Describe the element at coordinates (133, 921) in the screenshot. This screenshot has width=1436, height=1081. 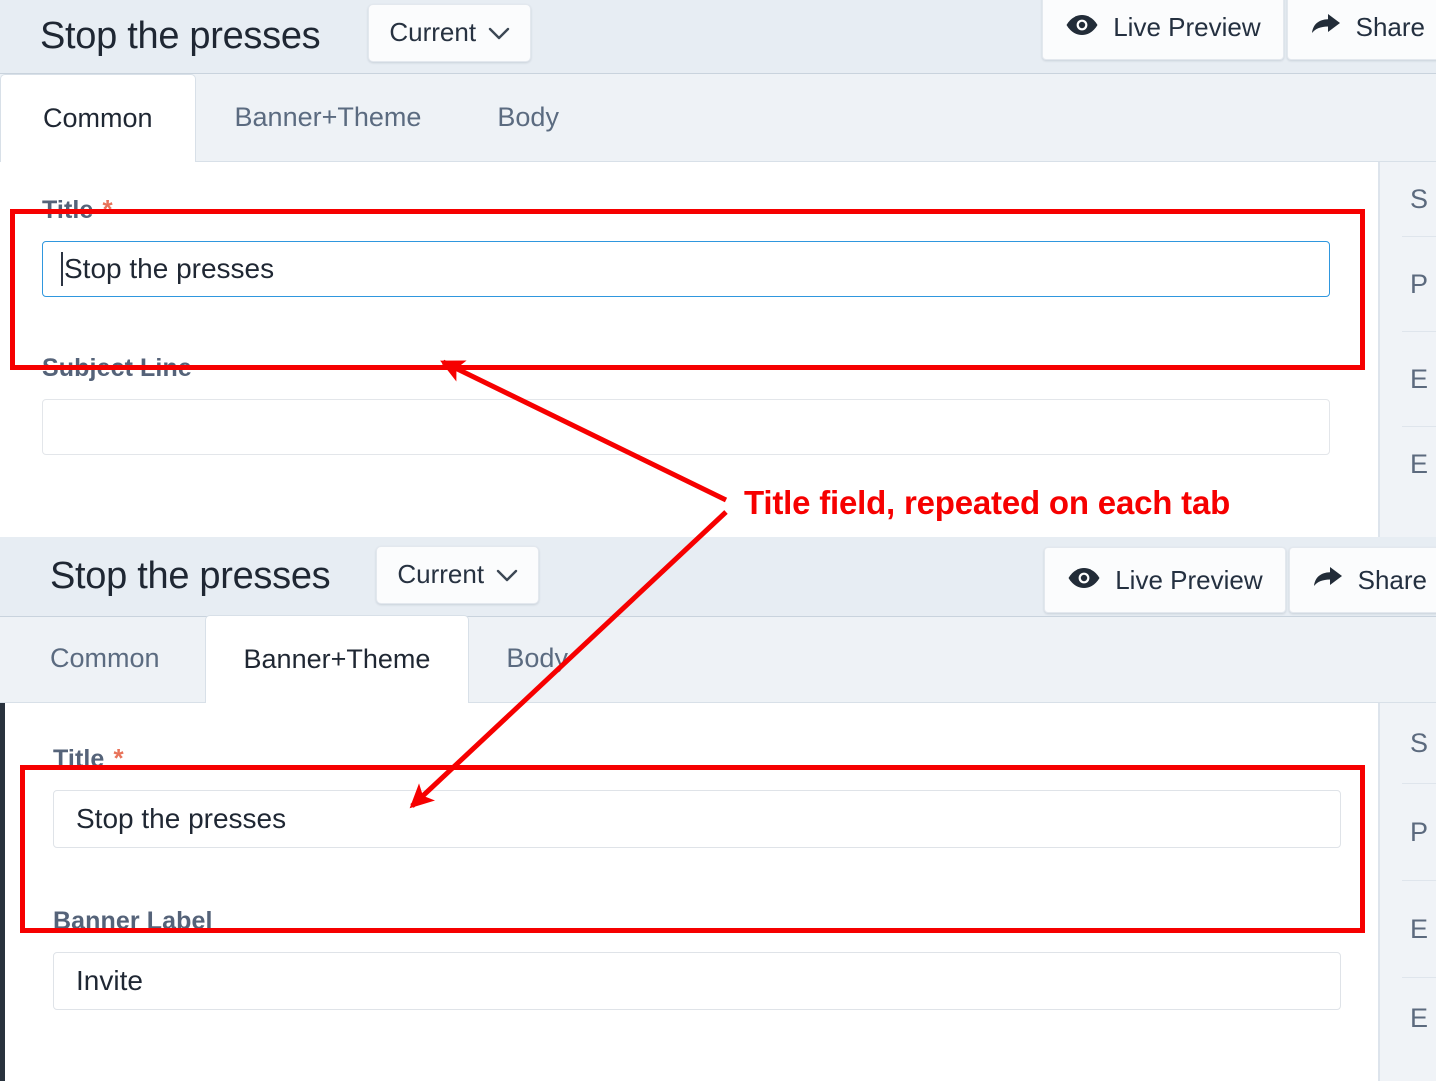
I see `field-banner-label-text: Banner Label` at that location.